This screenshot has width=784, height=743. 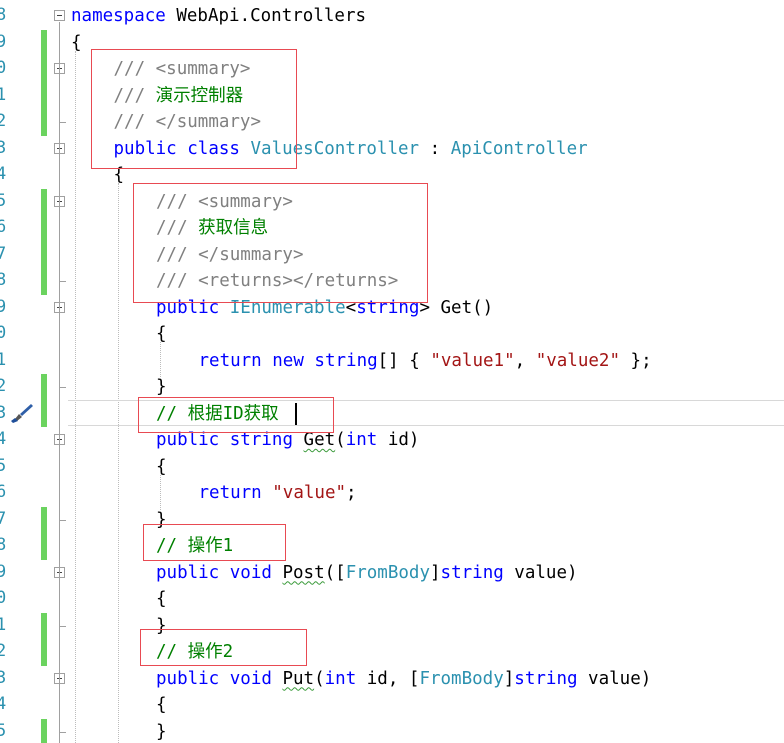 I want to click on code-token: Put, so click(x=298, y=678).